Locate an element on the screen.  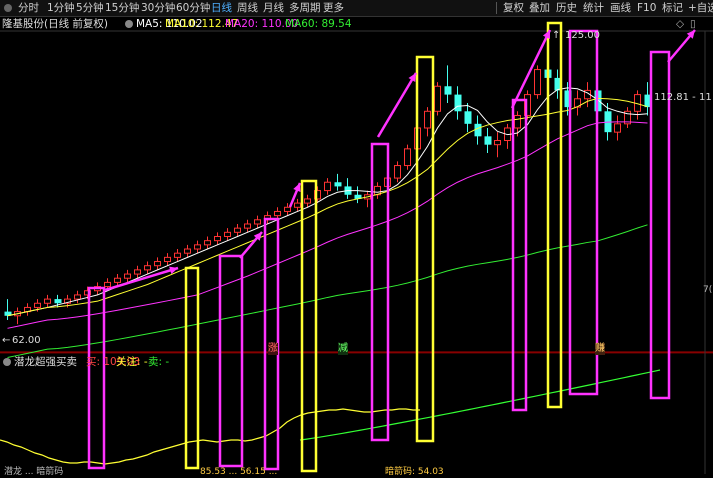
indicator-settings-icon is located at coordinates (7, 362).